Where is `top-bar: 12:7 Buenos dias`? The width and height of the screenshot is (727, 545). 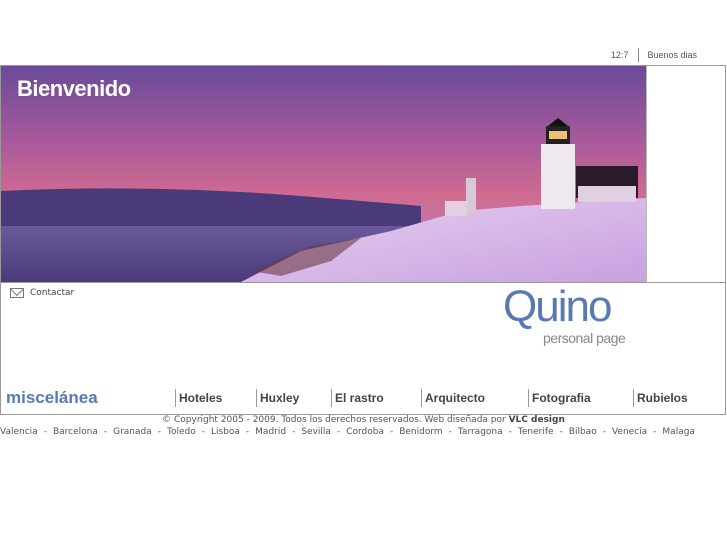 top-bar: 12:7 Buenos dias is located at coordinates (654, 55).